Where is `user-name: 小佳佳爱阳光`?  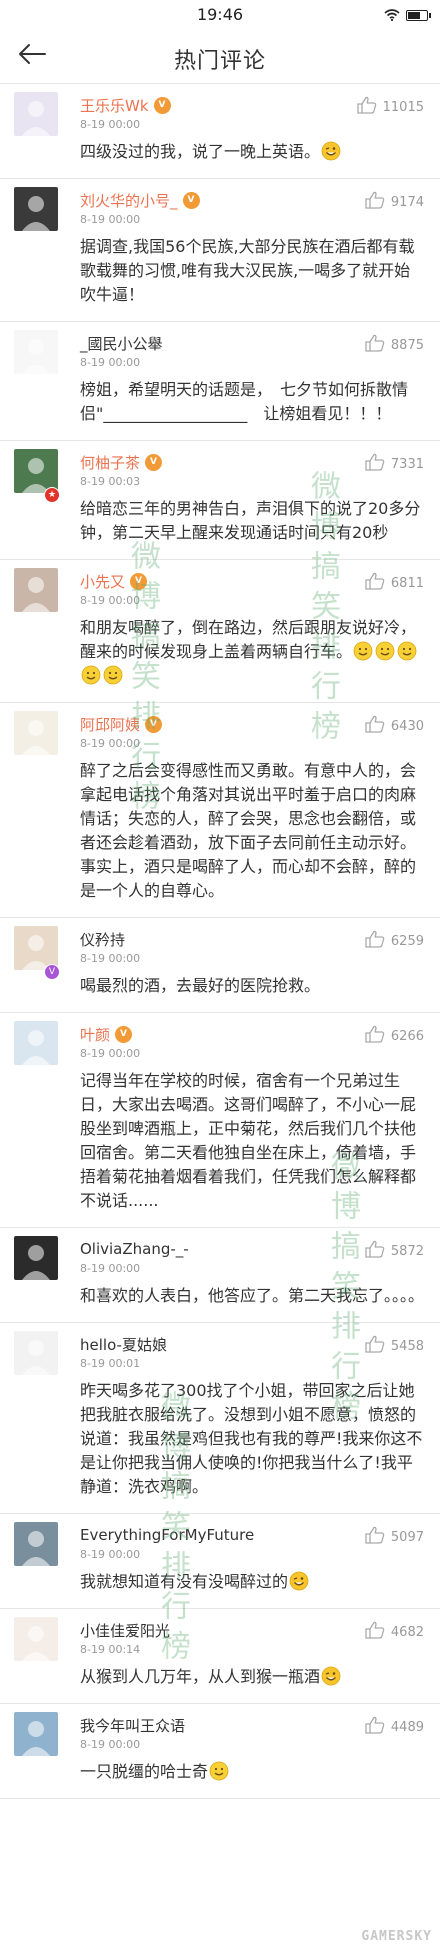
user-name: 小佳佳爱阳光 is located at coordinates (125, 1630).